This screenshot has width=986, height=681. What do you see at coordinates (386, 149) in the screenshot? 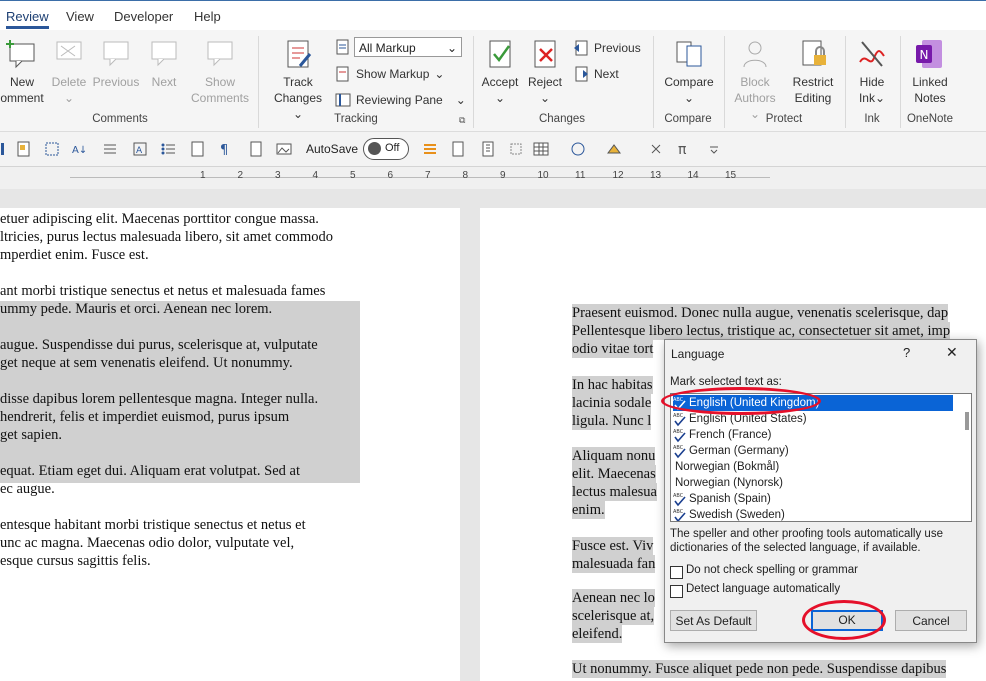
I see `autosave-toggle: Off` at bounding box center [386, 149].